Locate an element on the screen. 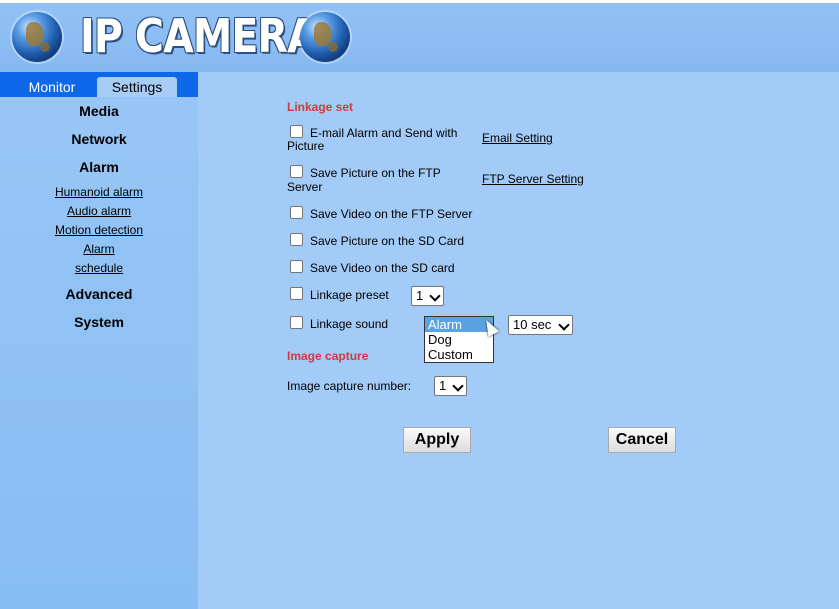  menu-audio-alarm: Audio alarm is located at coordinates (99, 211).